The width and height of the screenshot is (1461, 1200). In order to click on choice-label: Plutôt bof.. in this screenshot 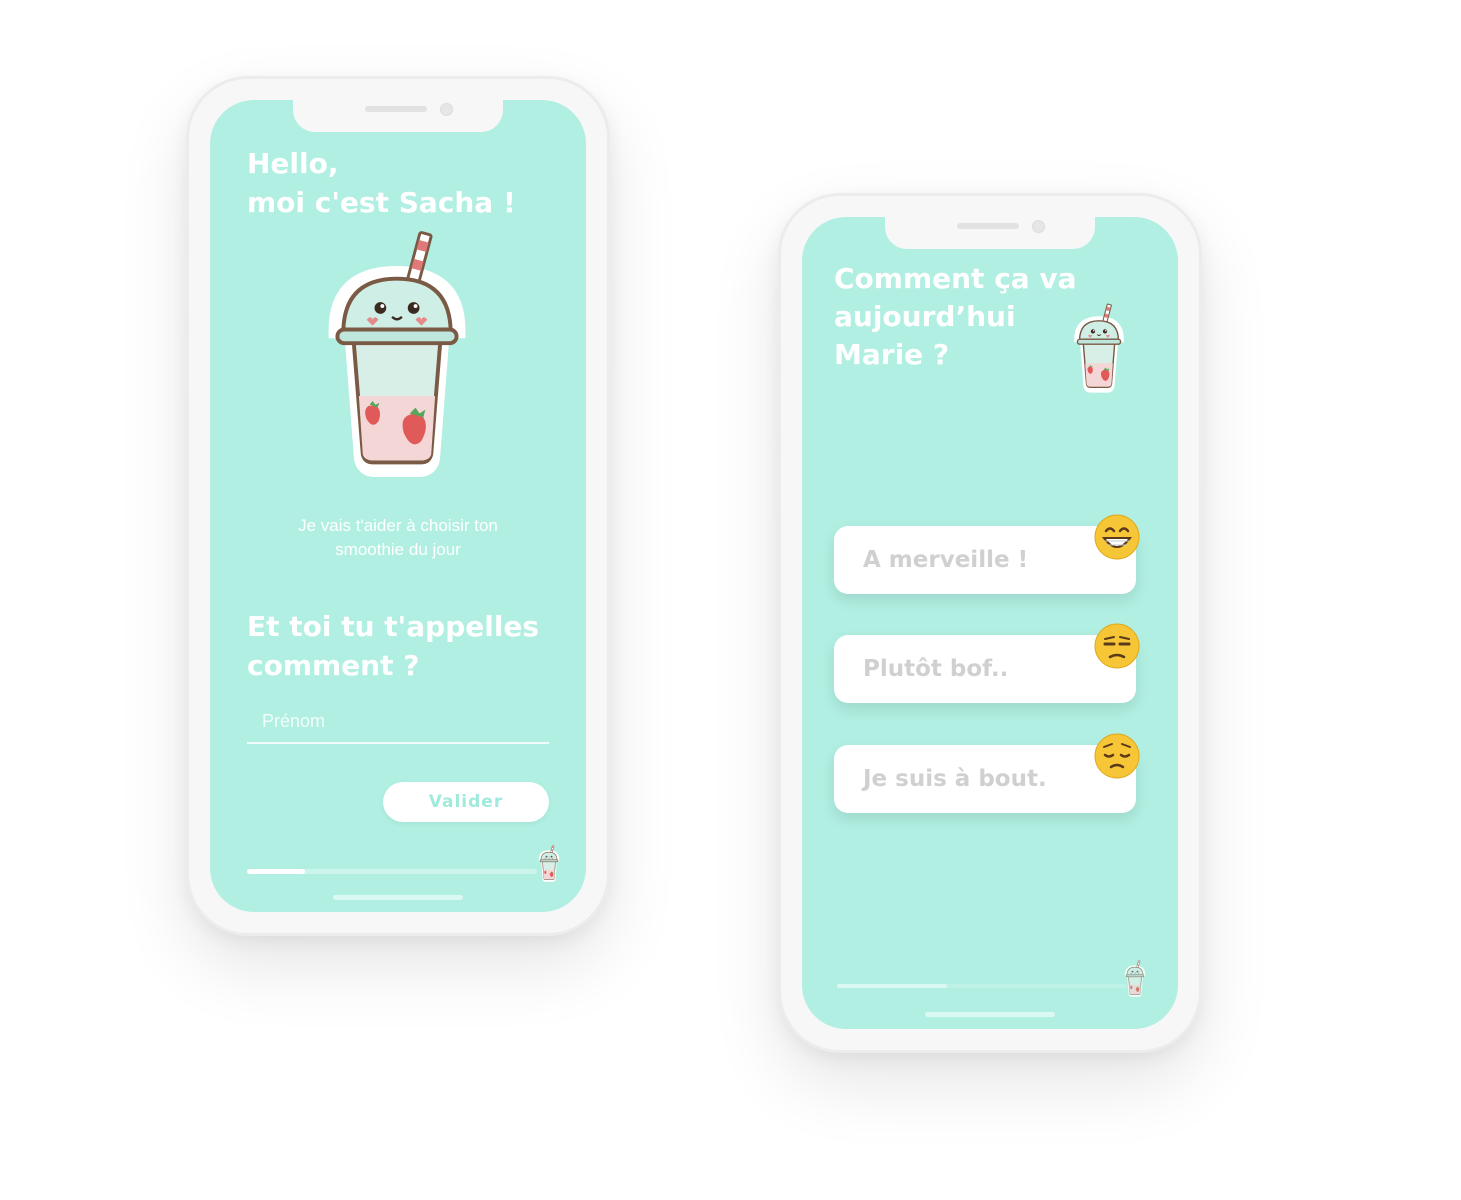, I will do `click(936, 669)`.